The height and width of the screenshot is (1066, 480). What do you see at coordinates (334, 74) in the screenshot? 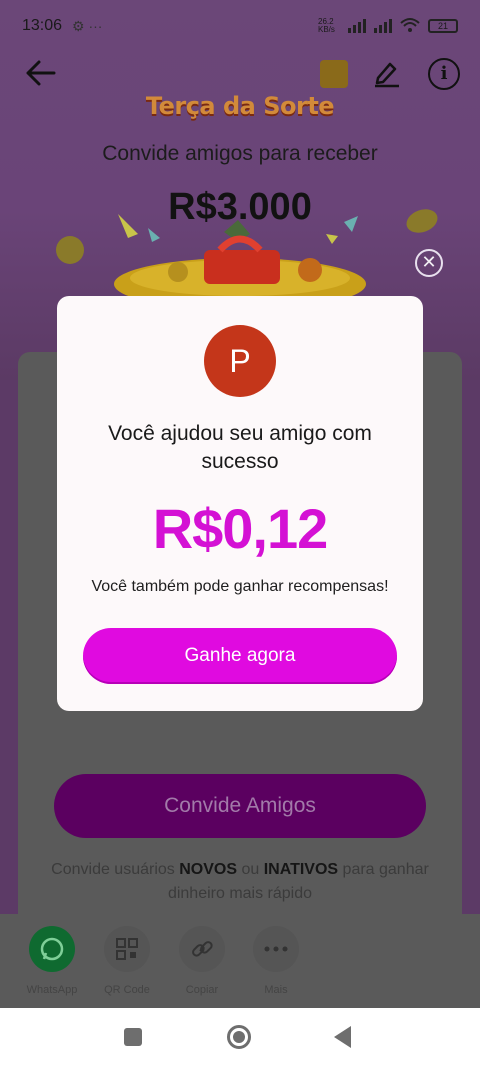
I see `prize-icon` at bounding box center [334, 74].